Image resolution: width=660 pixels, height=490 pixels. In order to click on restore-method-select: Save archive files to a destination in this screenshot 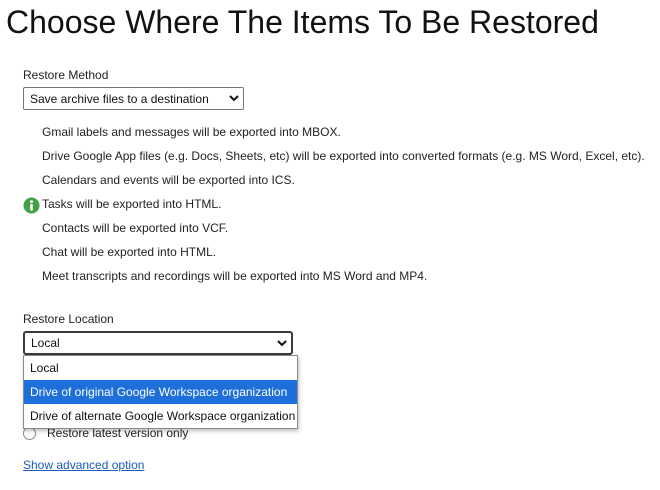, I will do `click(133, 98)`.